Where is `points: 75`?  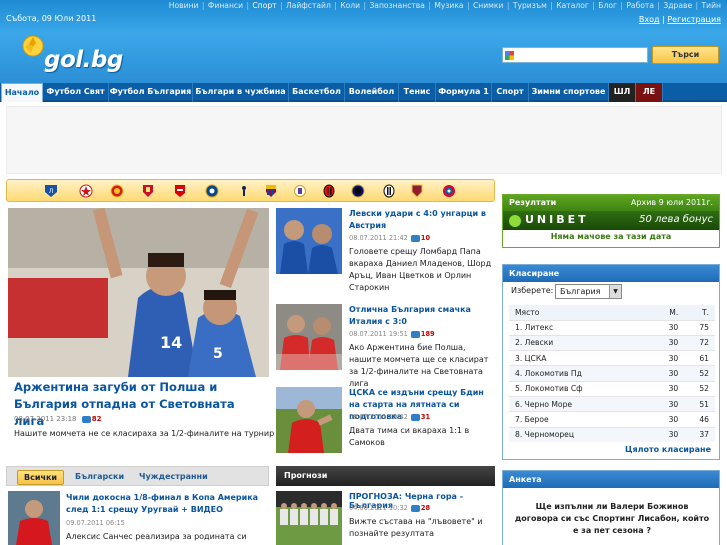 points: 75 is located at coordinates (699, 327).